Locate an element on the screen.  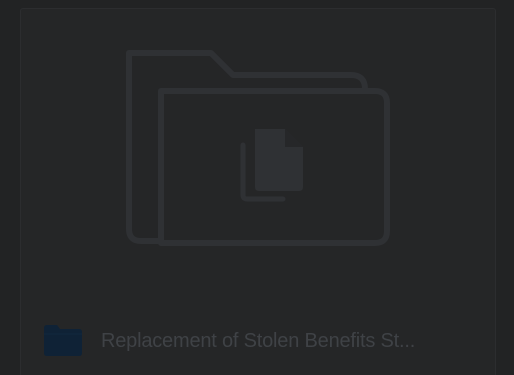
folder-icon is located at coordinates (63, 340).